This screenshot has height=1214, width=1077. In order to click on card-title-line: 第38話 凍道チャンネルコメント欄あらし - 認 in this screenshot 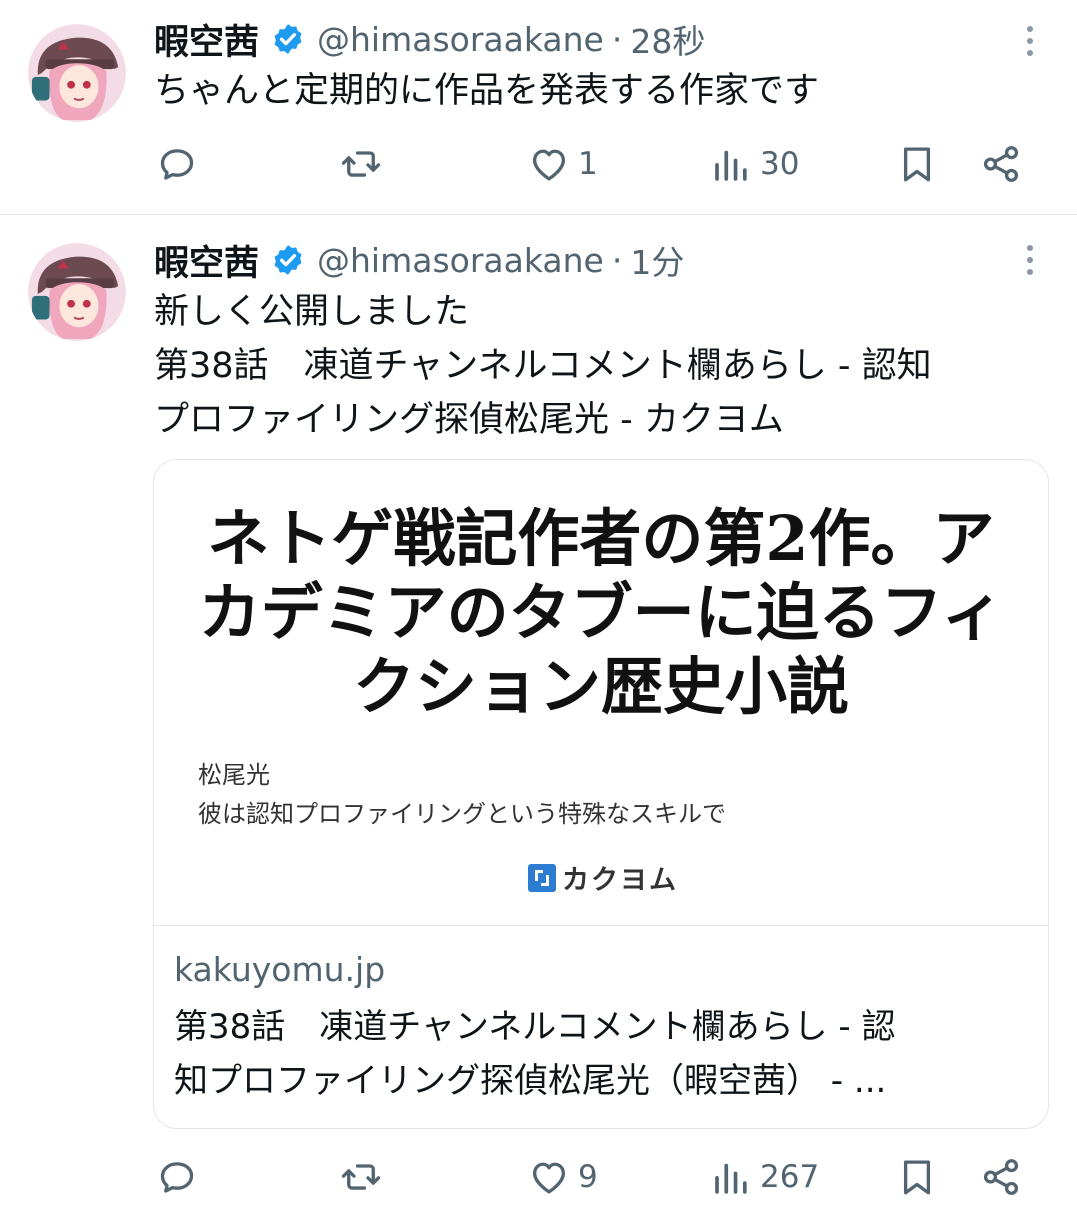, I will do `click(535, 1027)`.